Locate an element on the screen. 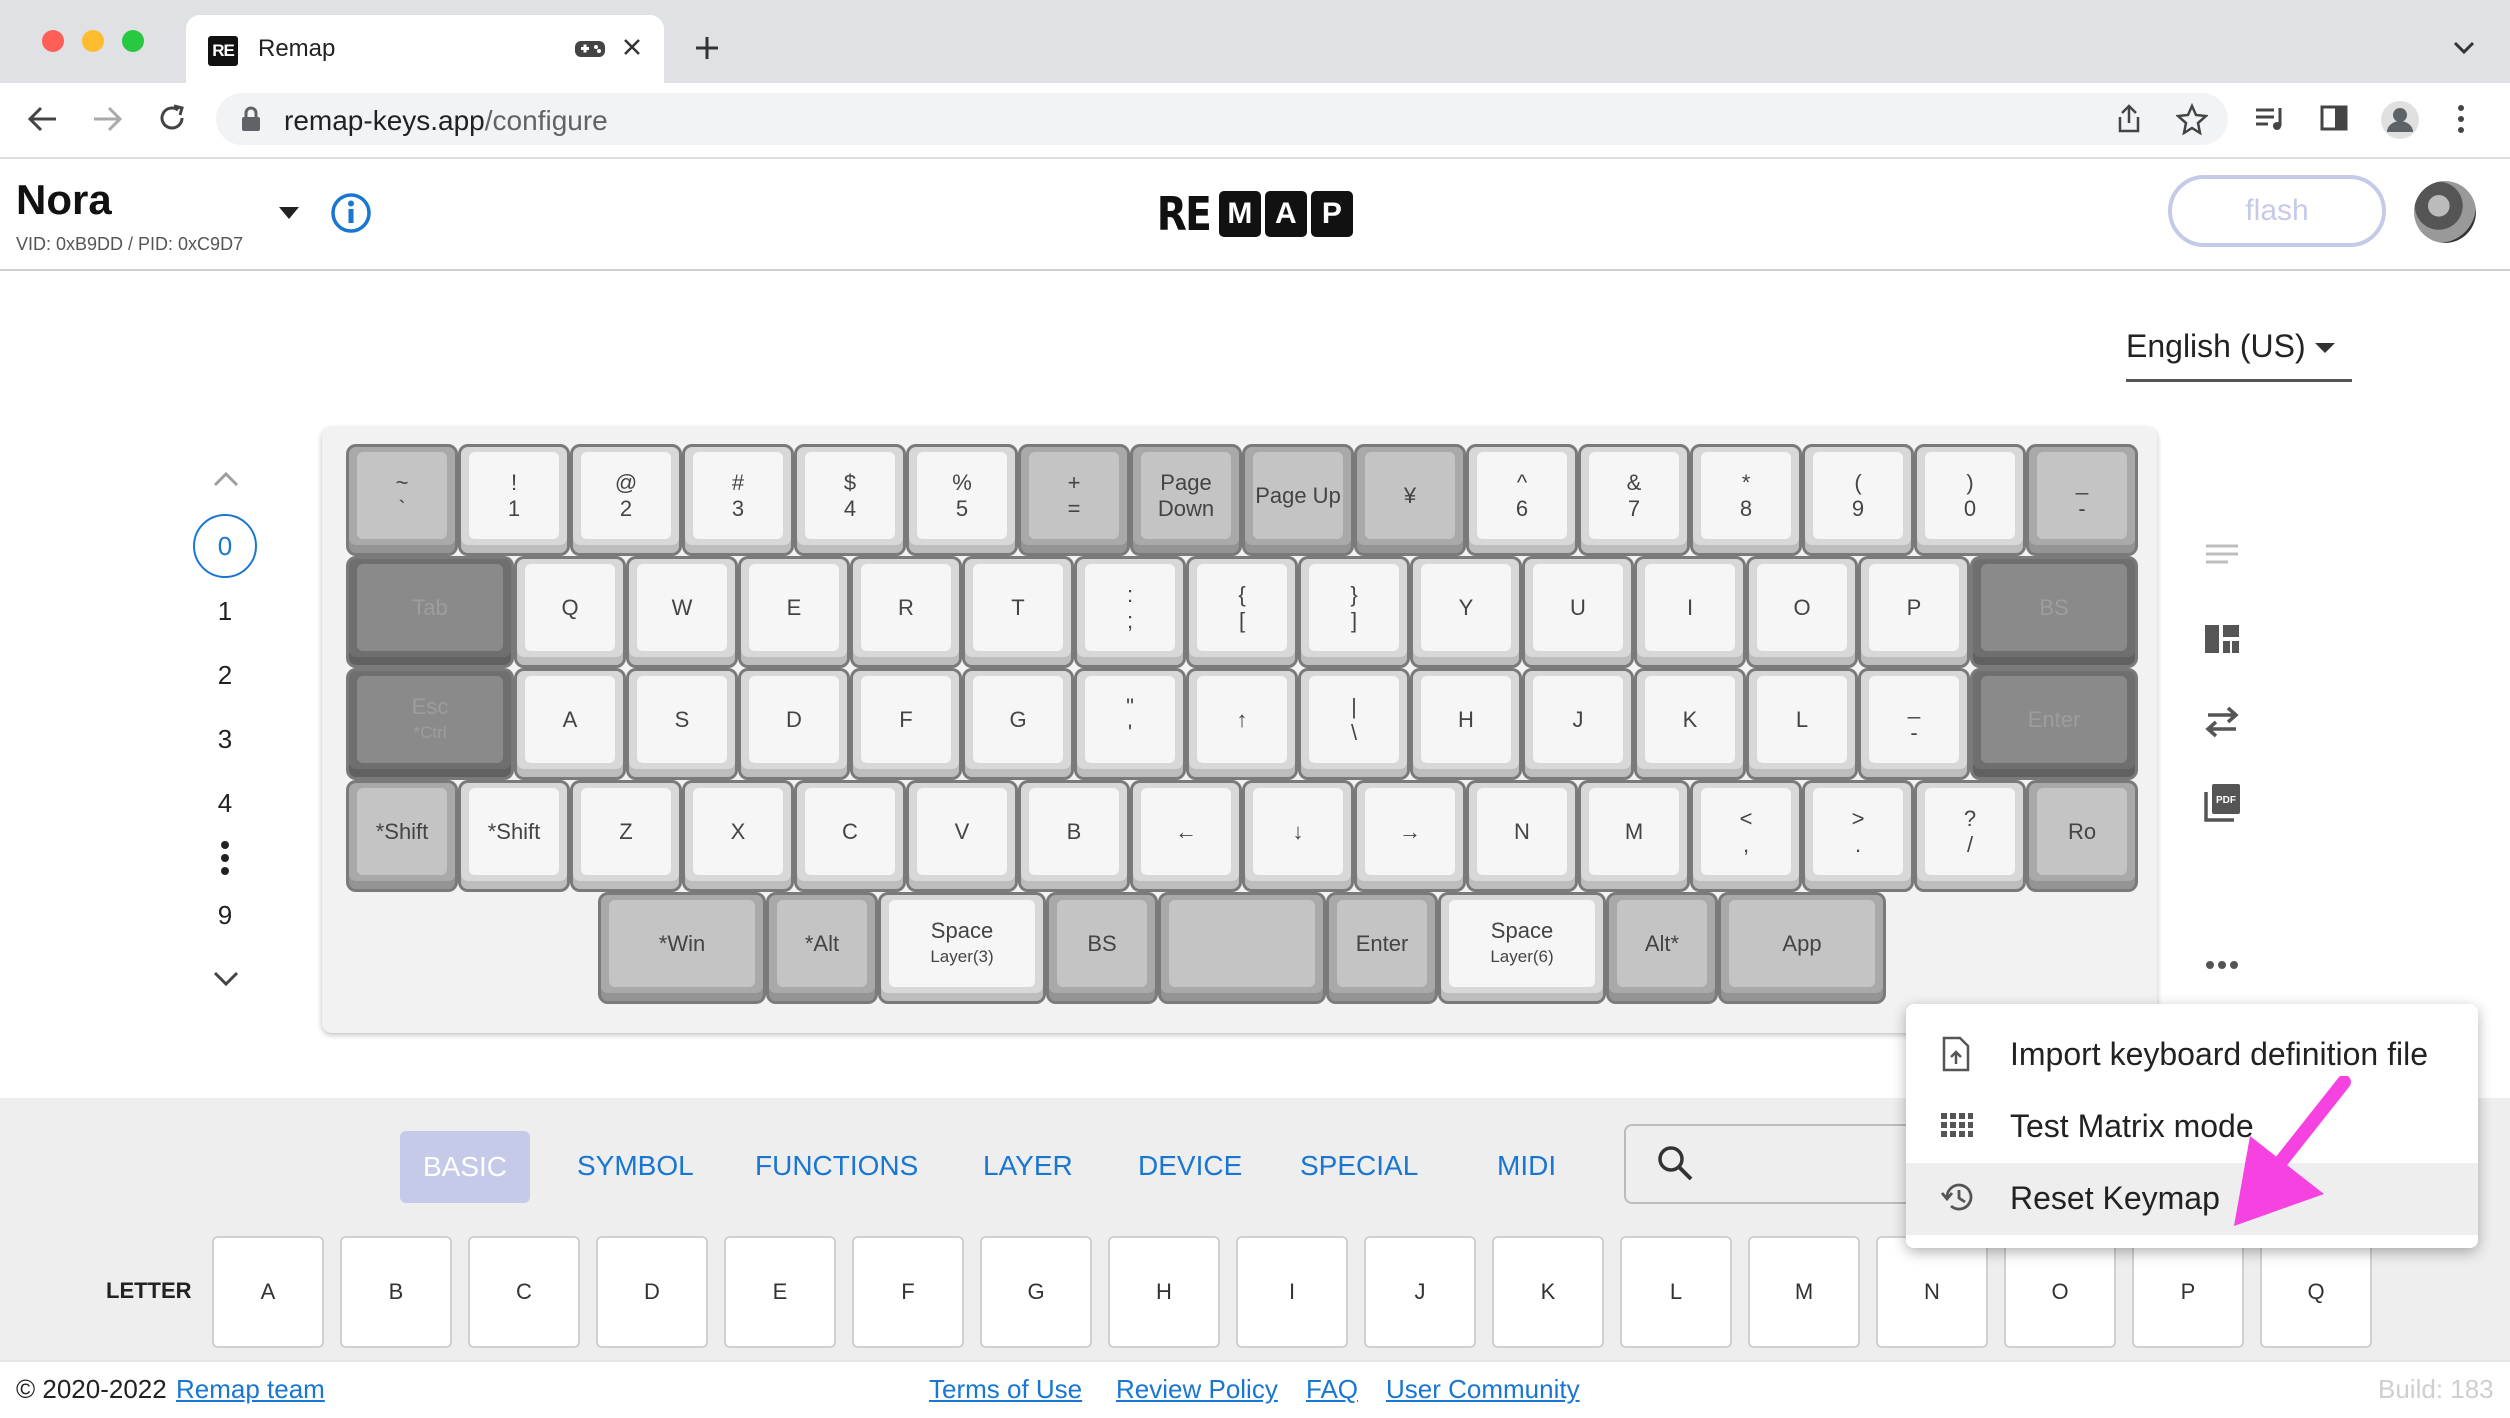  letter-key: F is located at coordinates (908, 1292).